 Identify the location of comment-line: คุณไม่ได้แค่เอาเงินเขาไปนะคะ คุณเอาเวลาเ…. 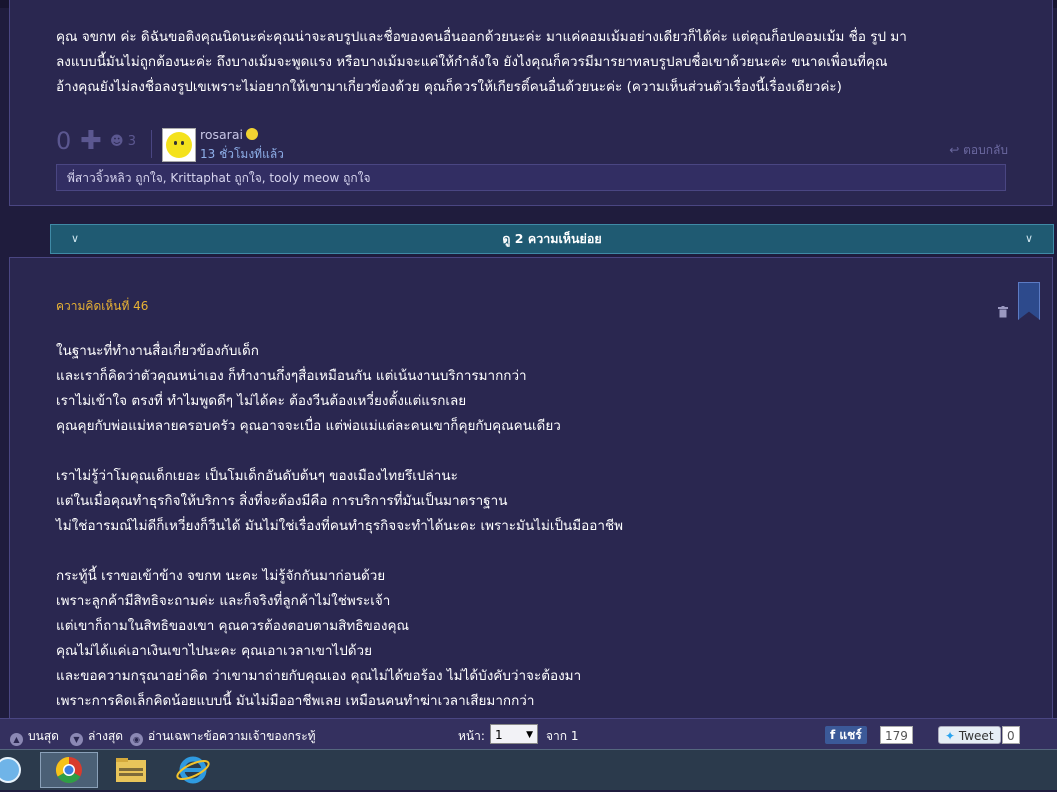
(214, 651).